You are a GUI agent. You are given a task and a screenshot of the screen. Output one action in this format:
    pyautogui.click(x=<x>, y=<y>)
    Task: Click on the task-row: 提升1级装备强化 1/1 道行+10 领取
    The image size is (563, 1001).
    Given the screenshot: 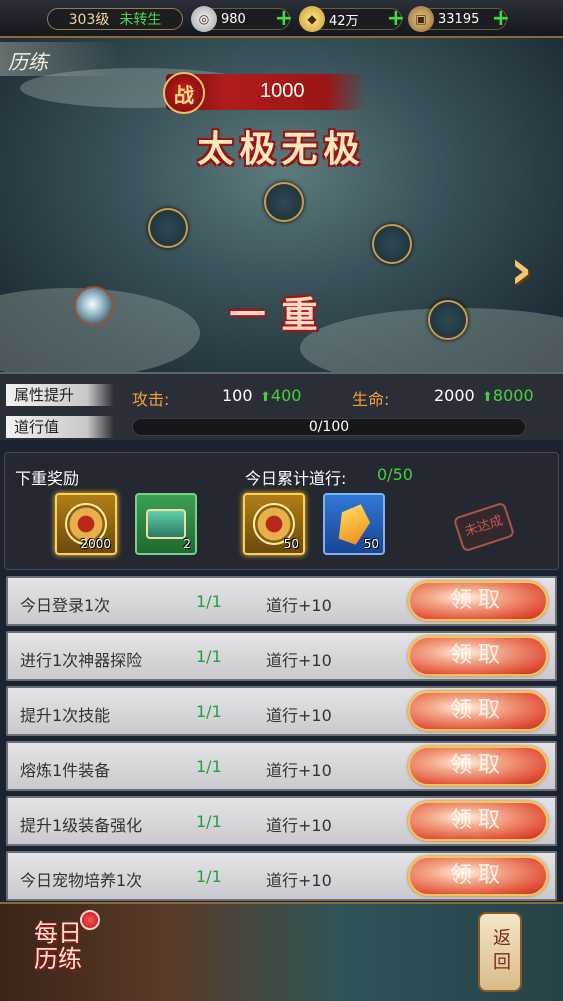 What is the action you would take?
    pyautogui.click(x=281, y=821)
    